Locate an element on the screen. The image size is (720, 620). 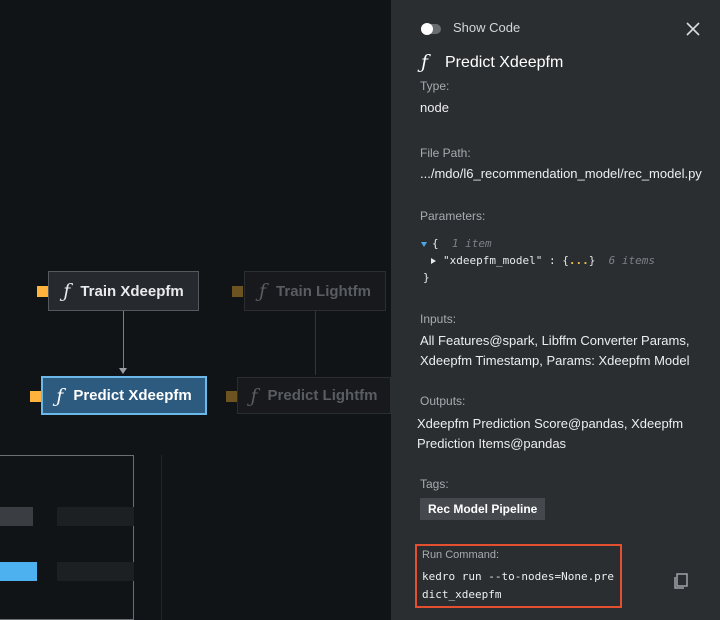
parameters-json-entry: "xdeepfm_model" : {...} 6 items is located at coordinates (543, 260).